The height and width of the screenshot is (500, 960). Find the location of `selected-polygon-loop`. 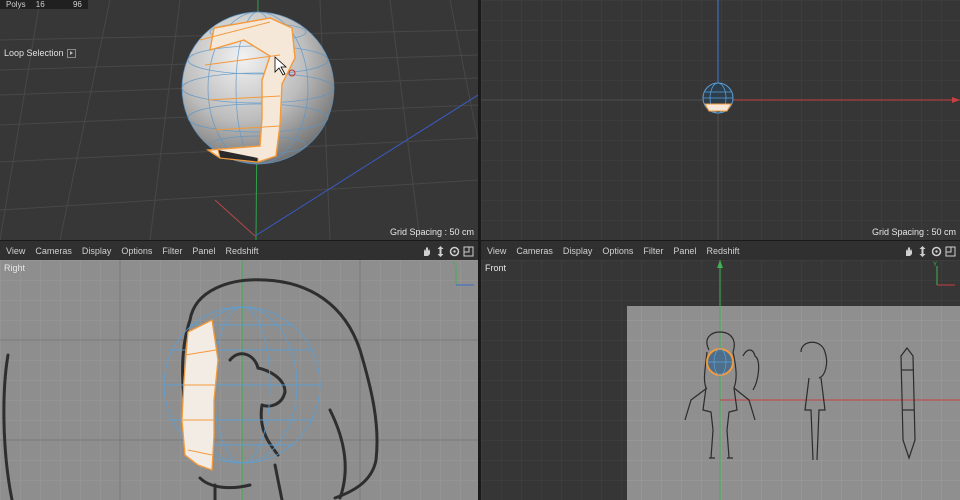

selected-polygon-loop is located at coordinates (200, 395).